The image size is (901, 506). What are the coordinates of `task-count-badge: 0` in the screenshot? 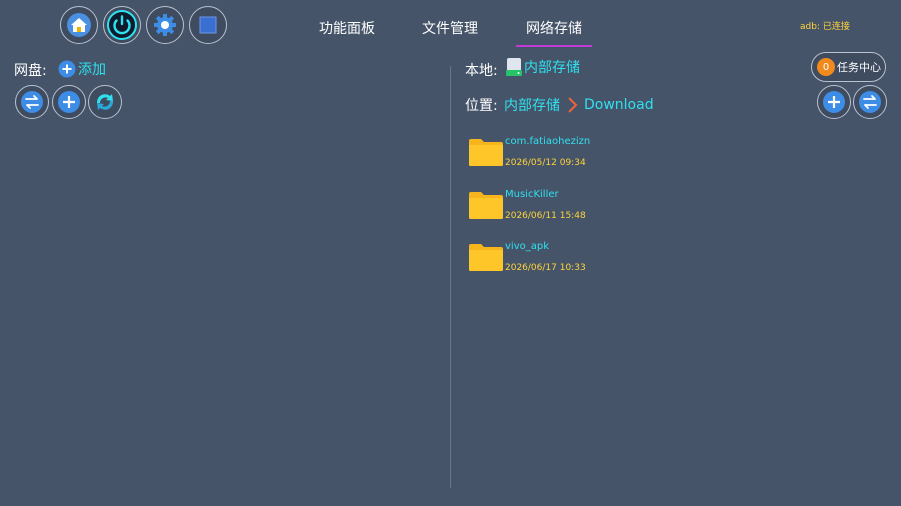 It's located at (826, 67).